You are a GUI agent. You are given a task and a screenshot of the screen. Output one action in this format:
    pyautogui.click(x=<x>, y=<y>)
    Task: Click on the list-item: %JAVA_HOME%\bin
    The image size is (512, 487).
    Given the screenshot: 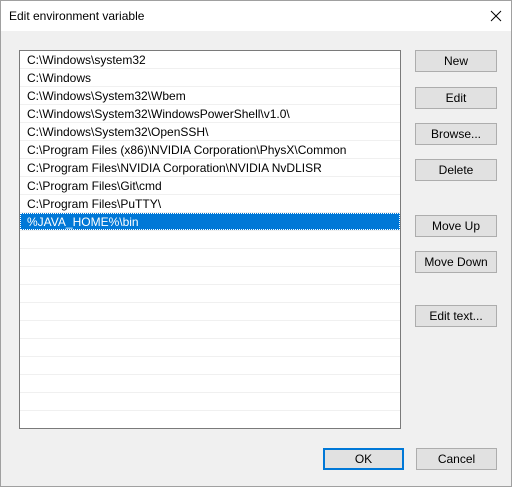 What is the action you would take?
    pyautogui.click(x=210, y=222)
    